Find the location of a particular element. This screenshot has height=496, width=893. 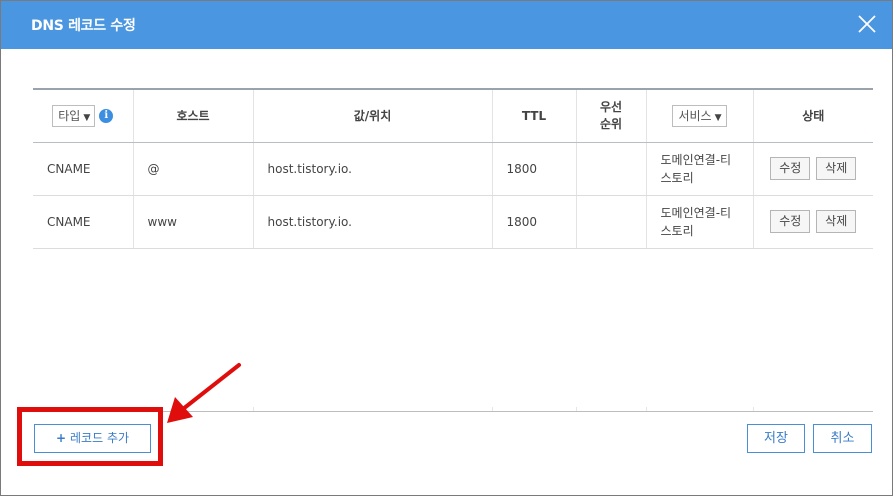

close-icon is located at coordinates (867, 24).